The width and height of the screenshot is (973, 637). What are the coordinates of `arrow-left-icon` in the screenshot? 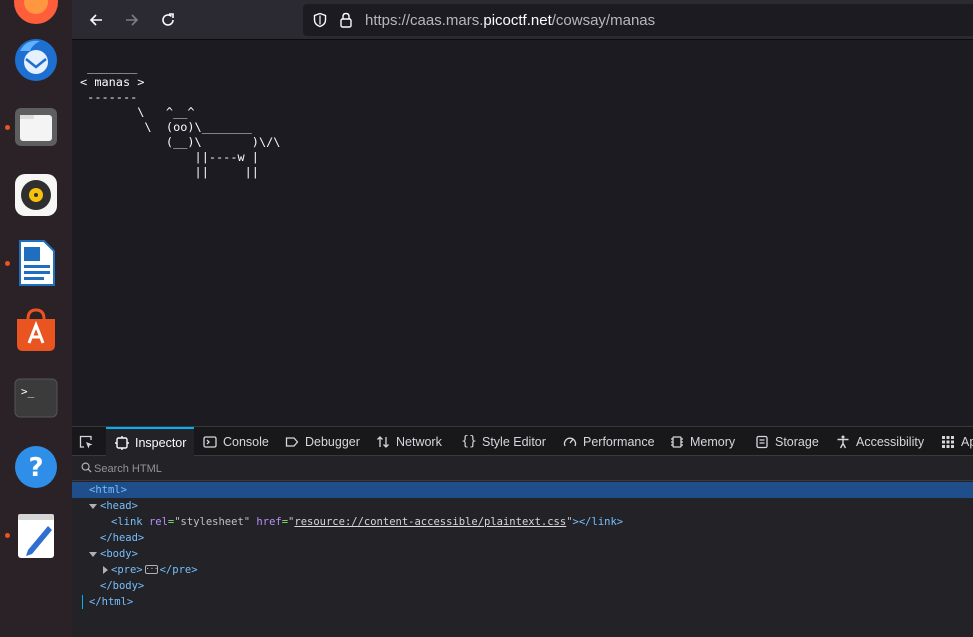 It's located at (95, 20).